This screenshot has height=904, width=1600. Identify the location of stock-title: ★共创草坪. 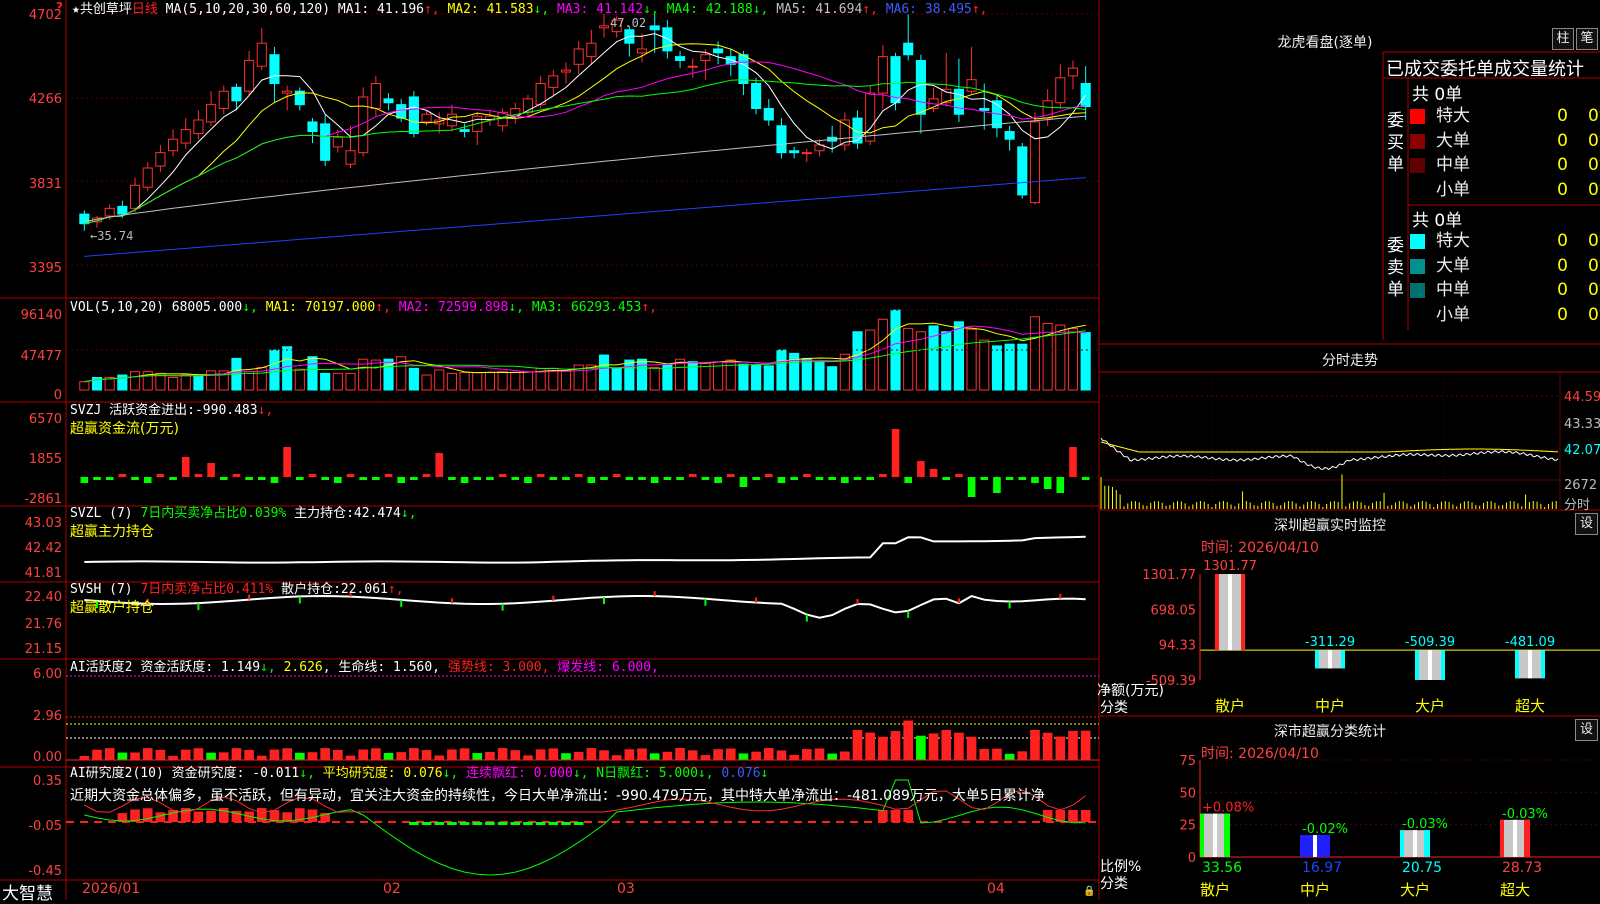
(102, 9).